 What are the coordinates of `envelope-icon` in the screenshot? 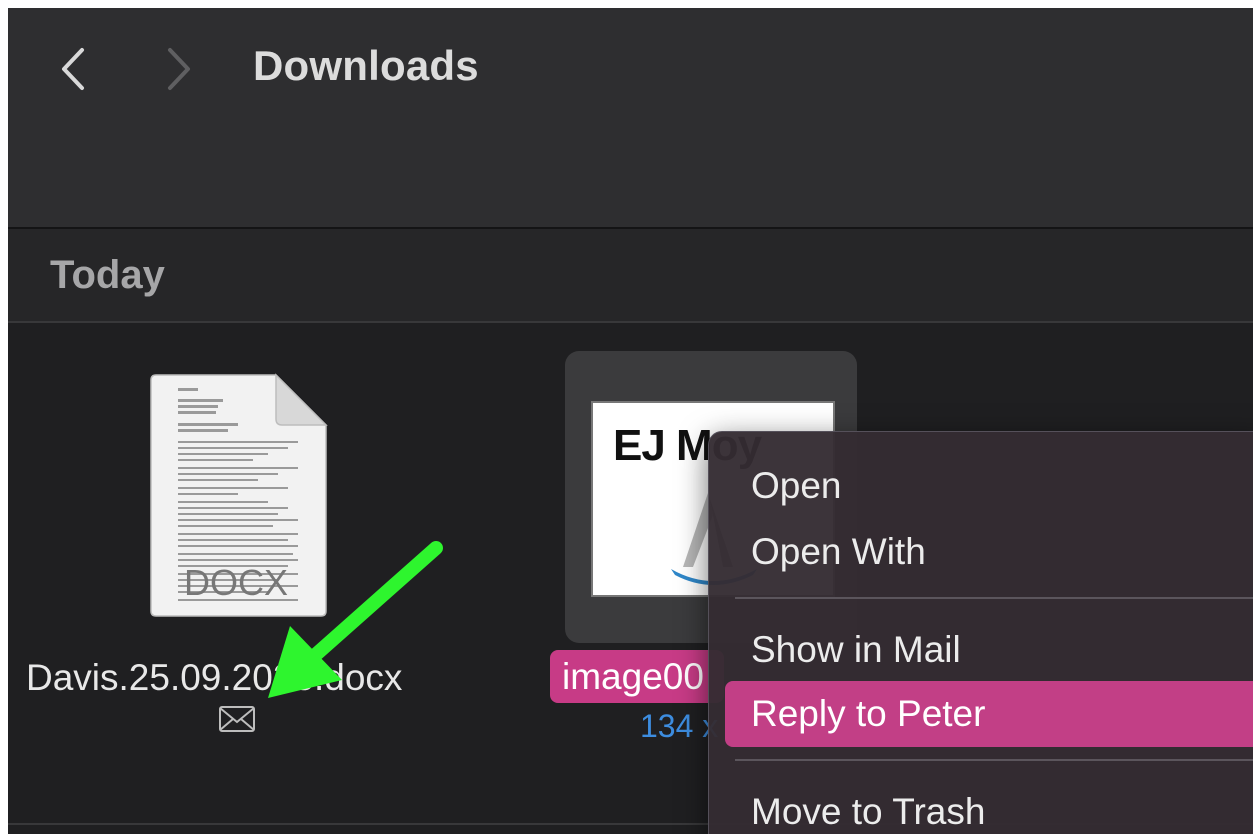 It's located at (237, 719).